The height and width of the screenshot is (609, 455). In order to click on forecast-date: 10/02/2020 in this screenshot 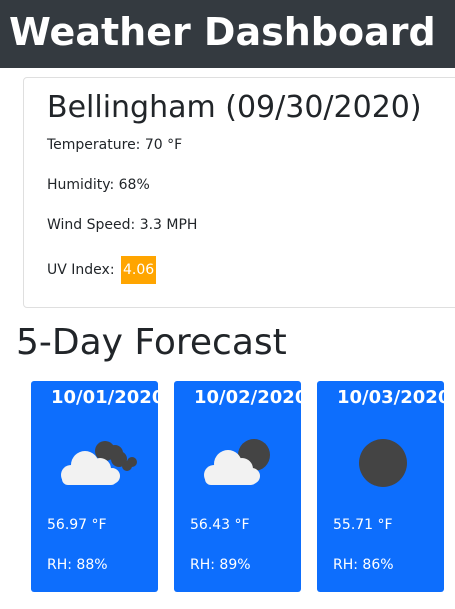, I will do `click(251, 397)`.